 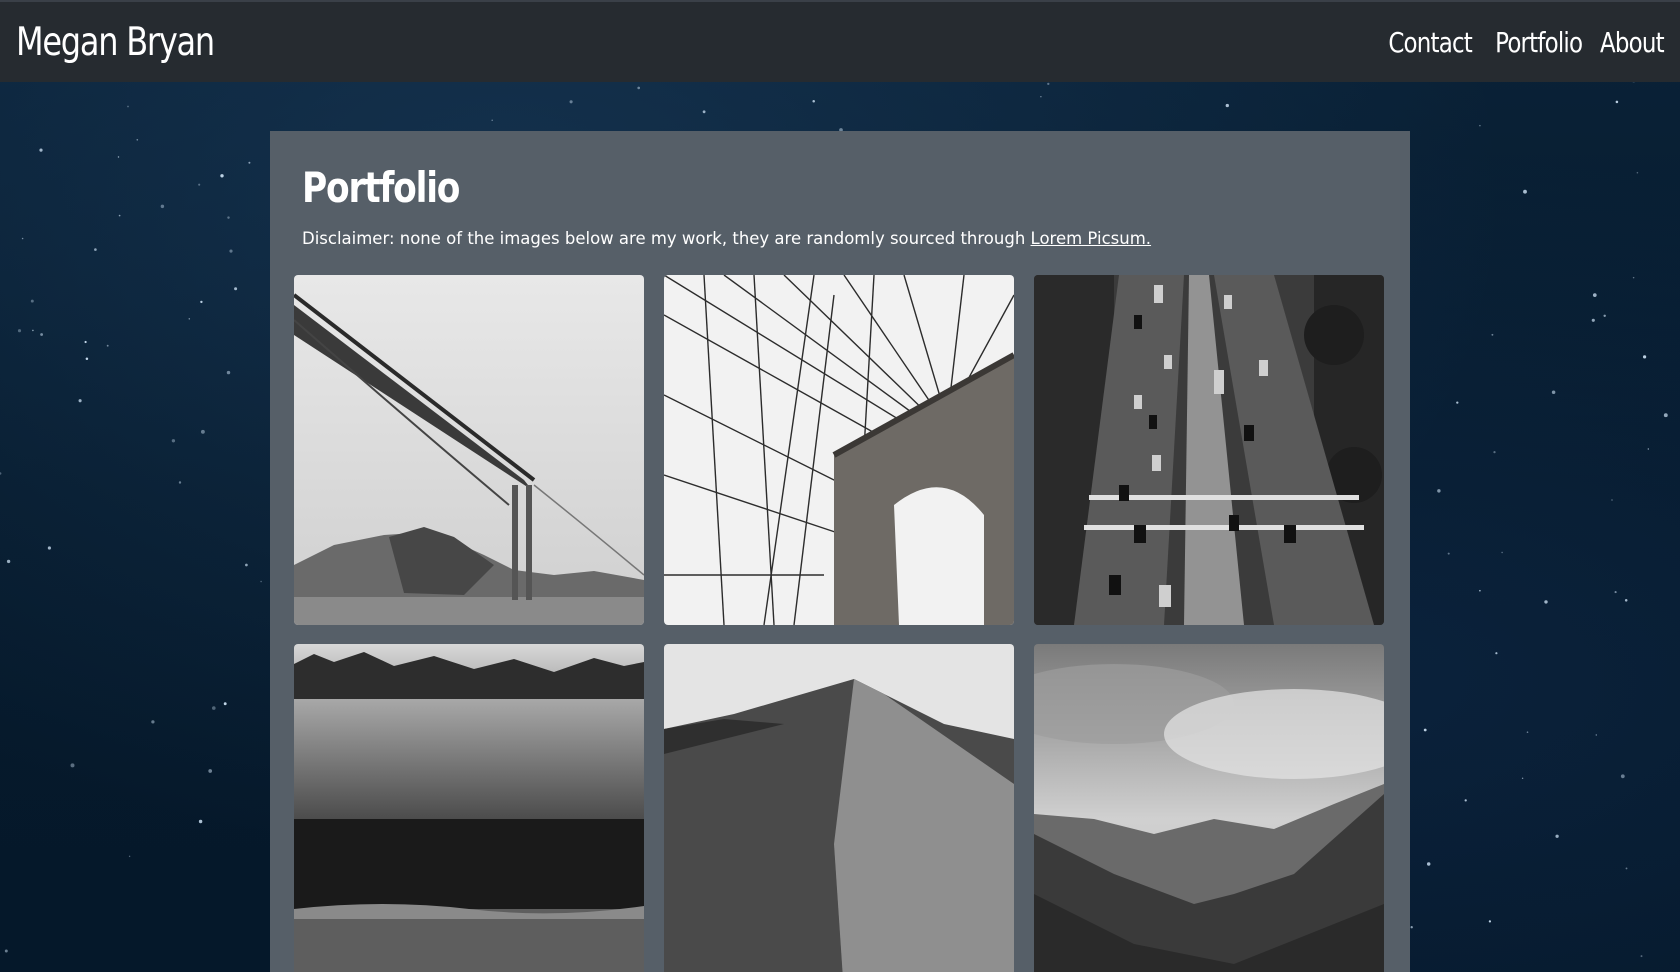 I want to click on nav-menu: Contact Portfolio About, so click(x=1515, y=42).